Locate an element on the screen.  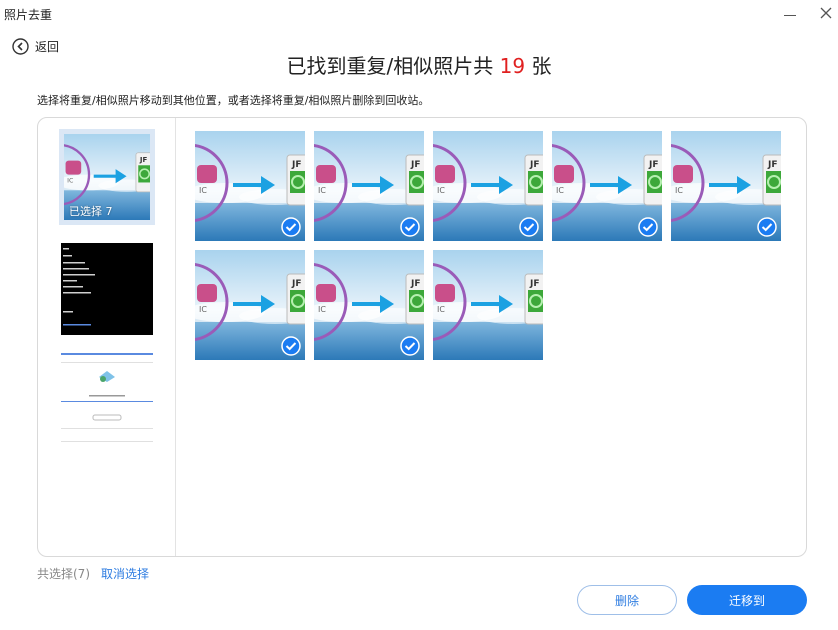
photo-image is located at coordinates (488, 305).